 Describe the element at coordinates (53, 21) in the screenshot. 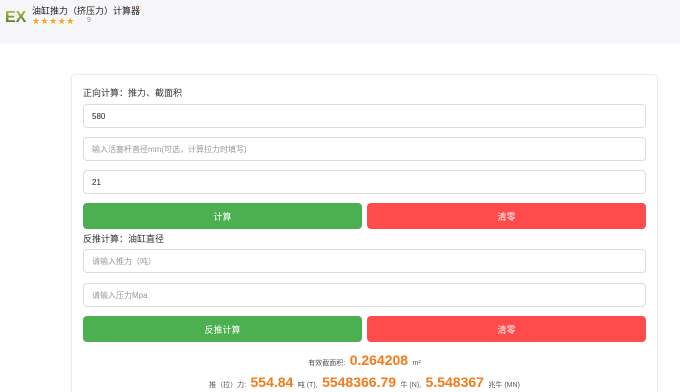

I see `rating-stars-icon: ★★★★★` at that location.